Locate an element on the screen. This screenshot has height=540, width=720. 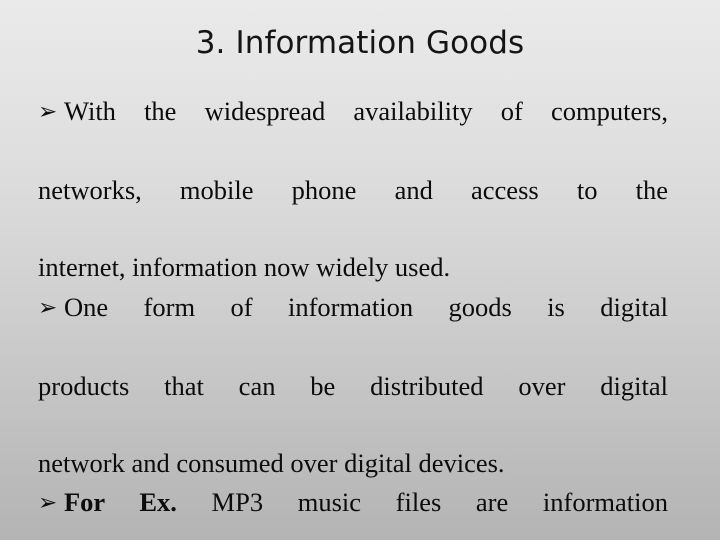
bullet-3-line-1: MP3 music files are information is located at coordinates (422, 502).